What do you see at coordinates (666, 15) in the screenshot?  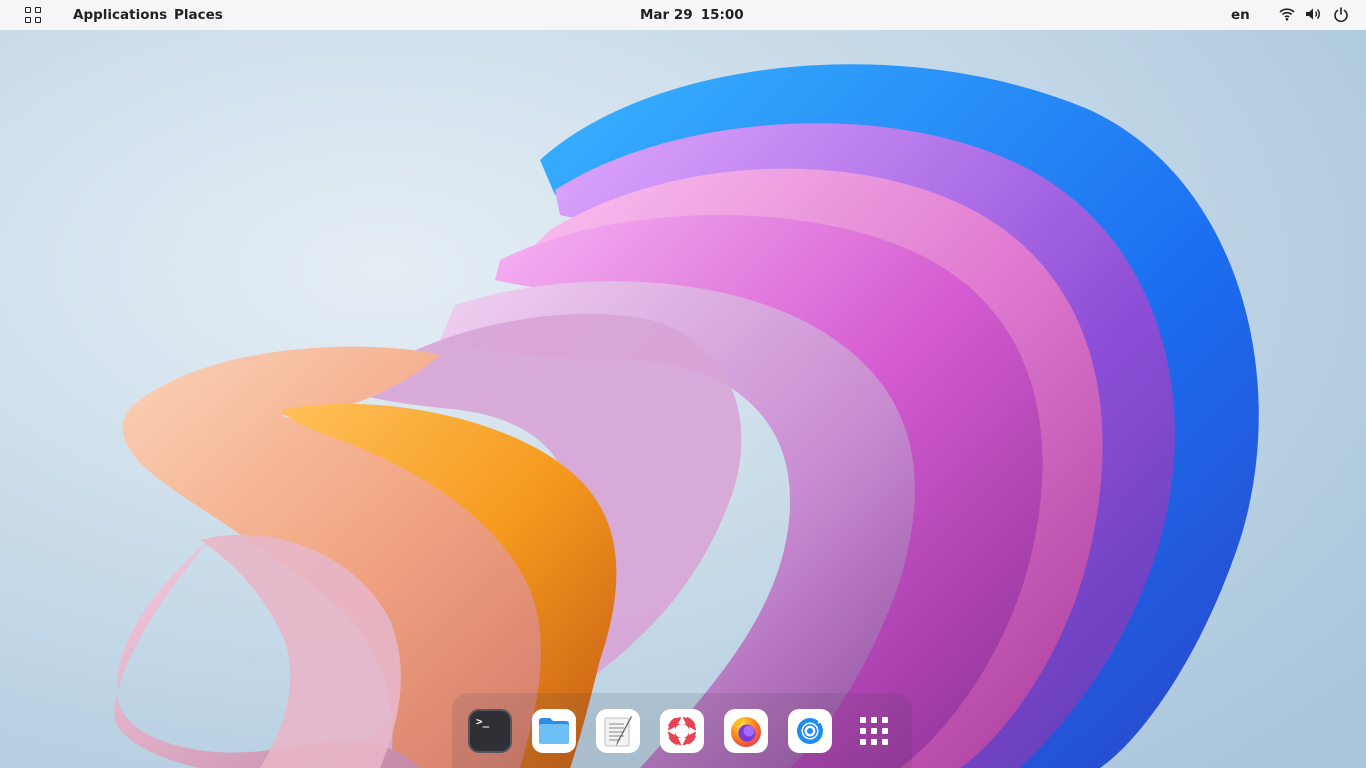 I see `clock-date: Mar 29` at bounding box center [666, 15].